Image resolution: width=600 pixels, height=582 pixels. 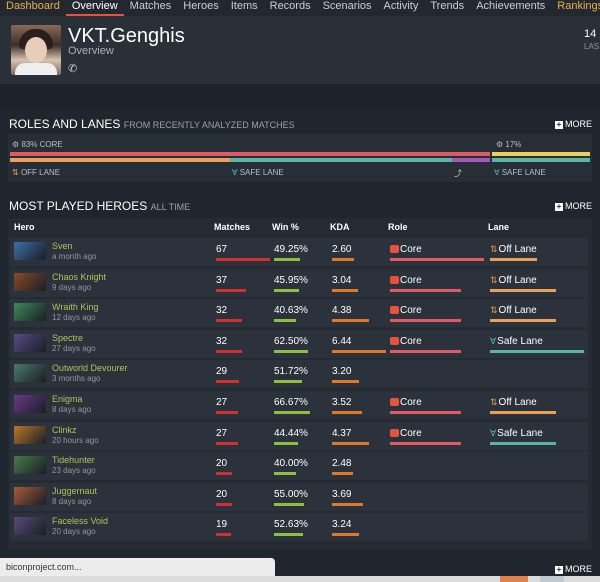 I want to click on hero-last-played: a month ago, so click(x=74, y=256).